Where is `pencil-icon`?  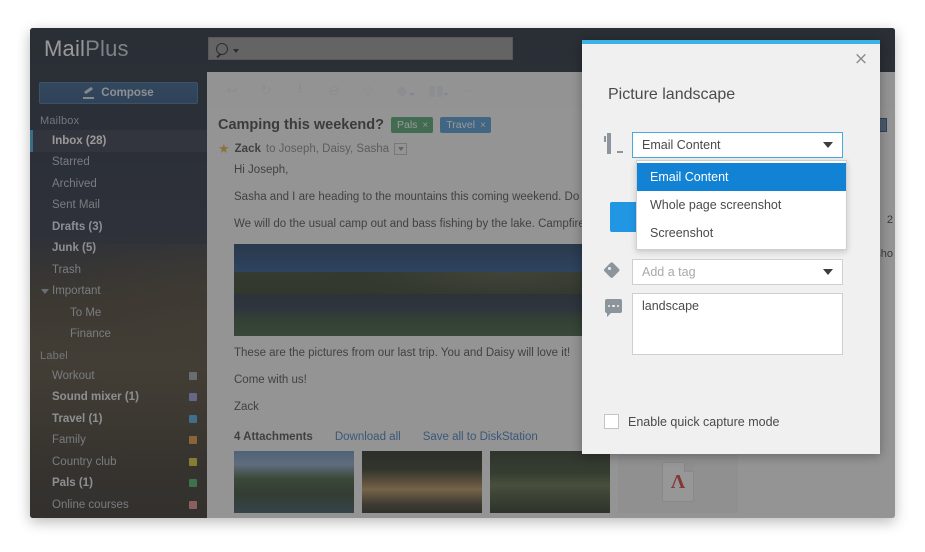 pencil-icon is located at coordinates (89, 93).